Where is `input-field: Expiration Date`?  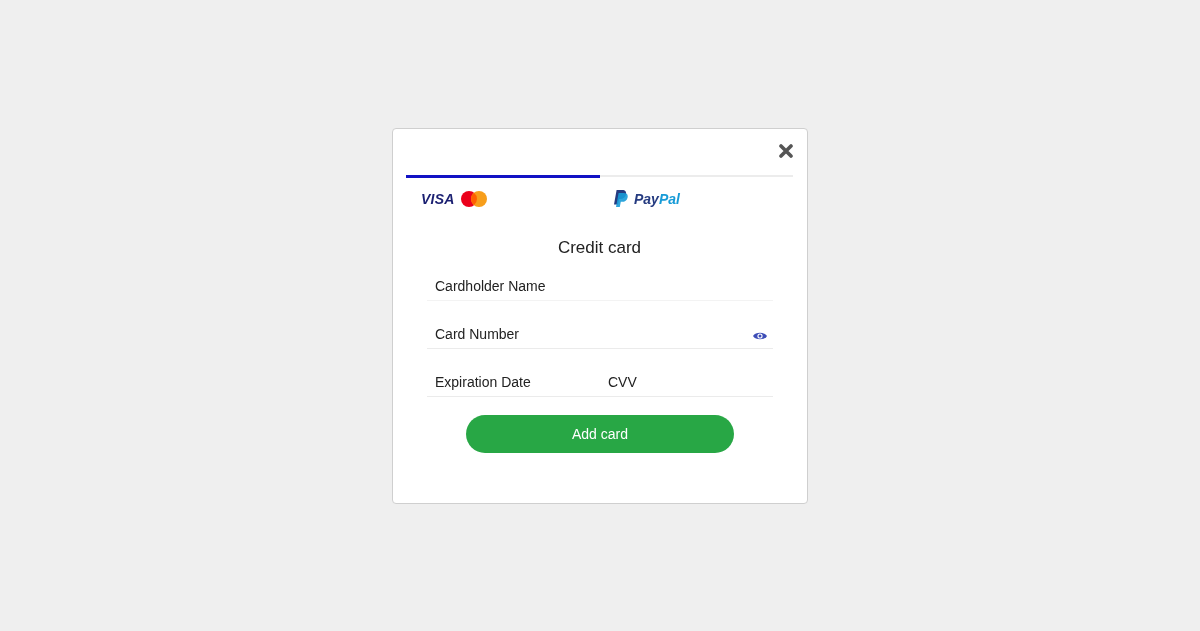 input-field: Expiration Date is located at coordinates (513, 381).